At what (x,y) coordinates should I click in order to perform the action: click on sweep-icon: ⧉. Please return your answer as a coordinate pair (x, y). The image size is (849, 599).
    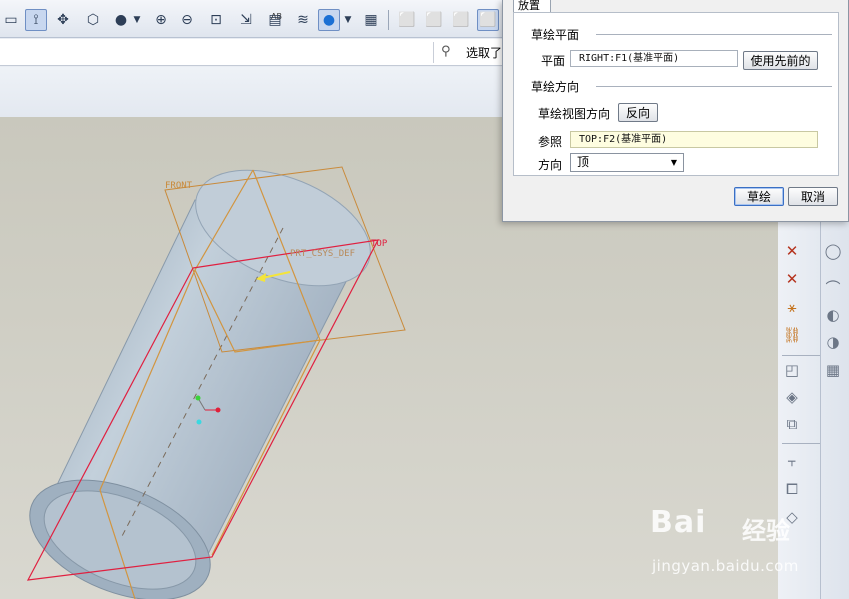
    Looking at the image, I should click on (792, 424).